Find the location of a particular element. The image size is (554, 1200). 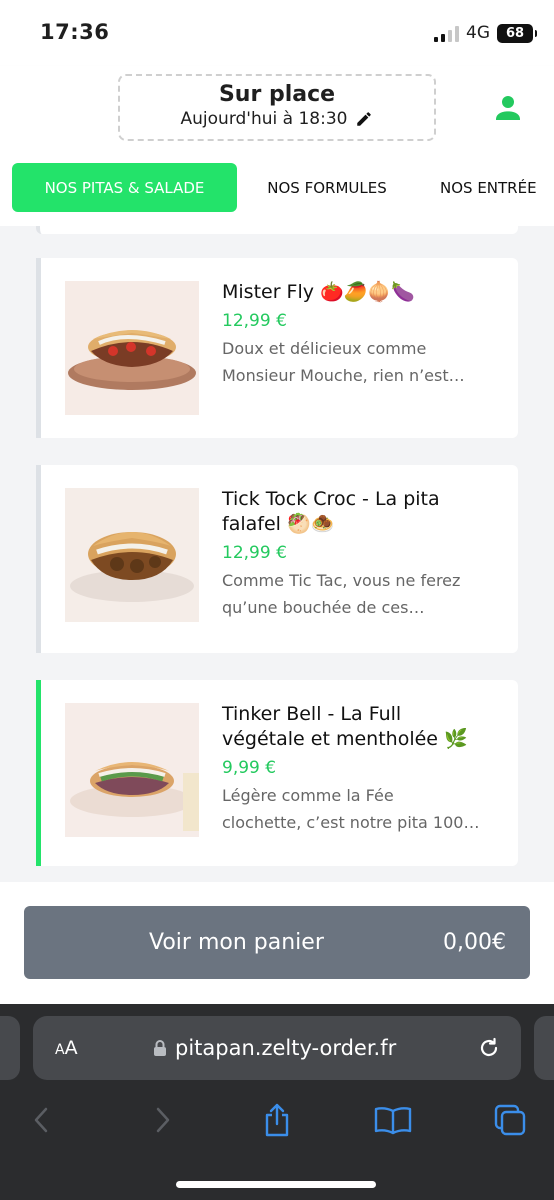

forward-icon is located at coordinates (162, 1120).